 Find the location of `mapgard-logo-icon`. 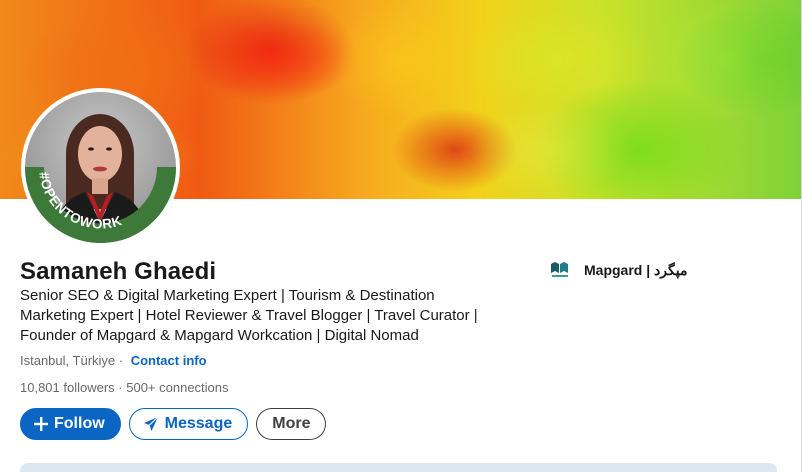

mapgard-logo-icon is located at coordinates (560, 270).